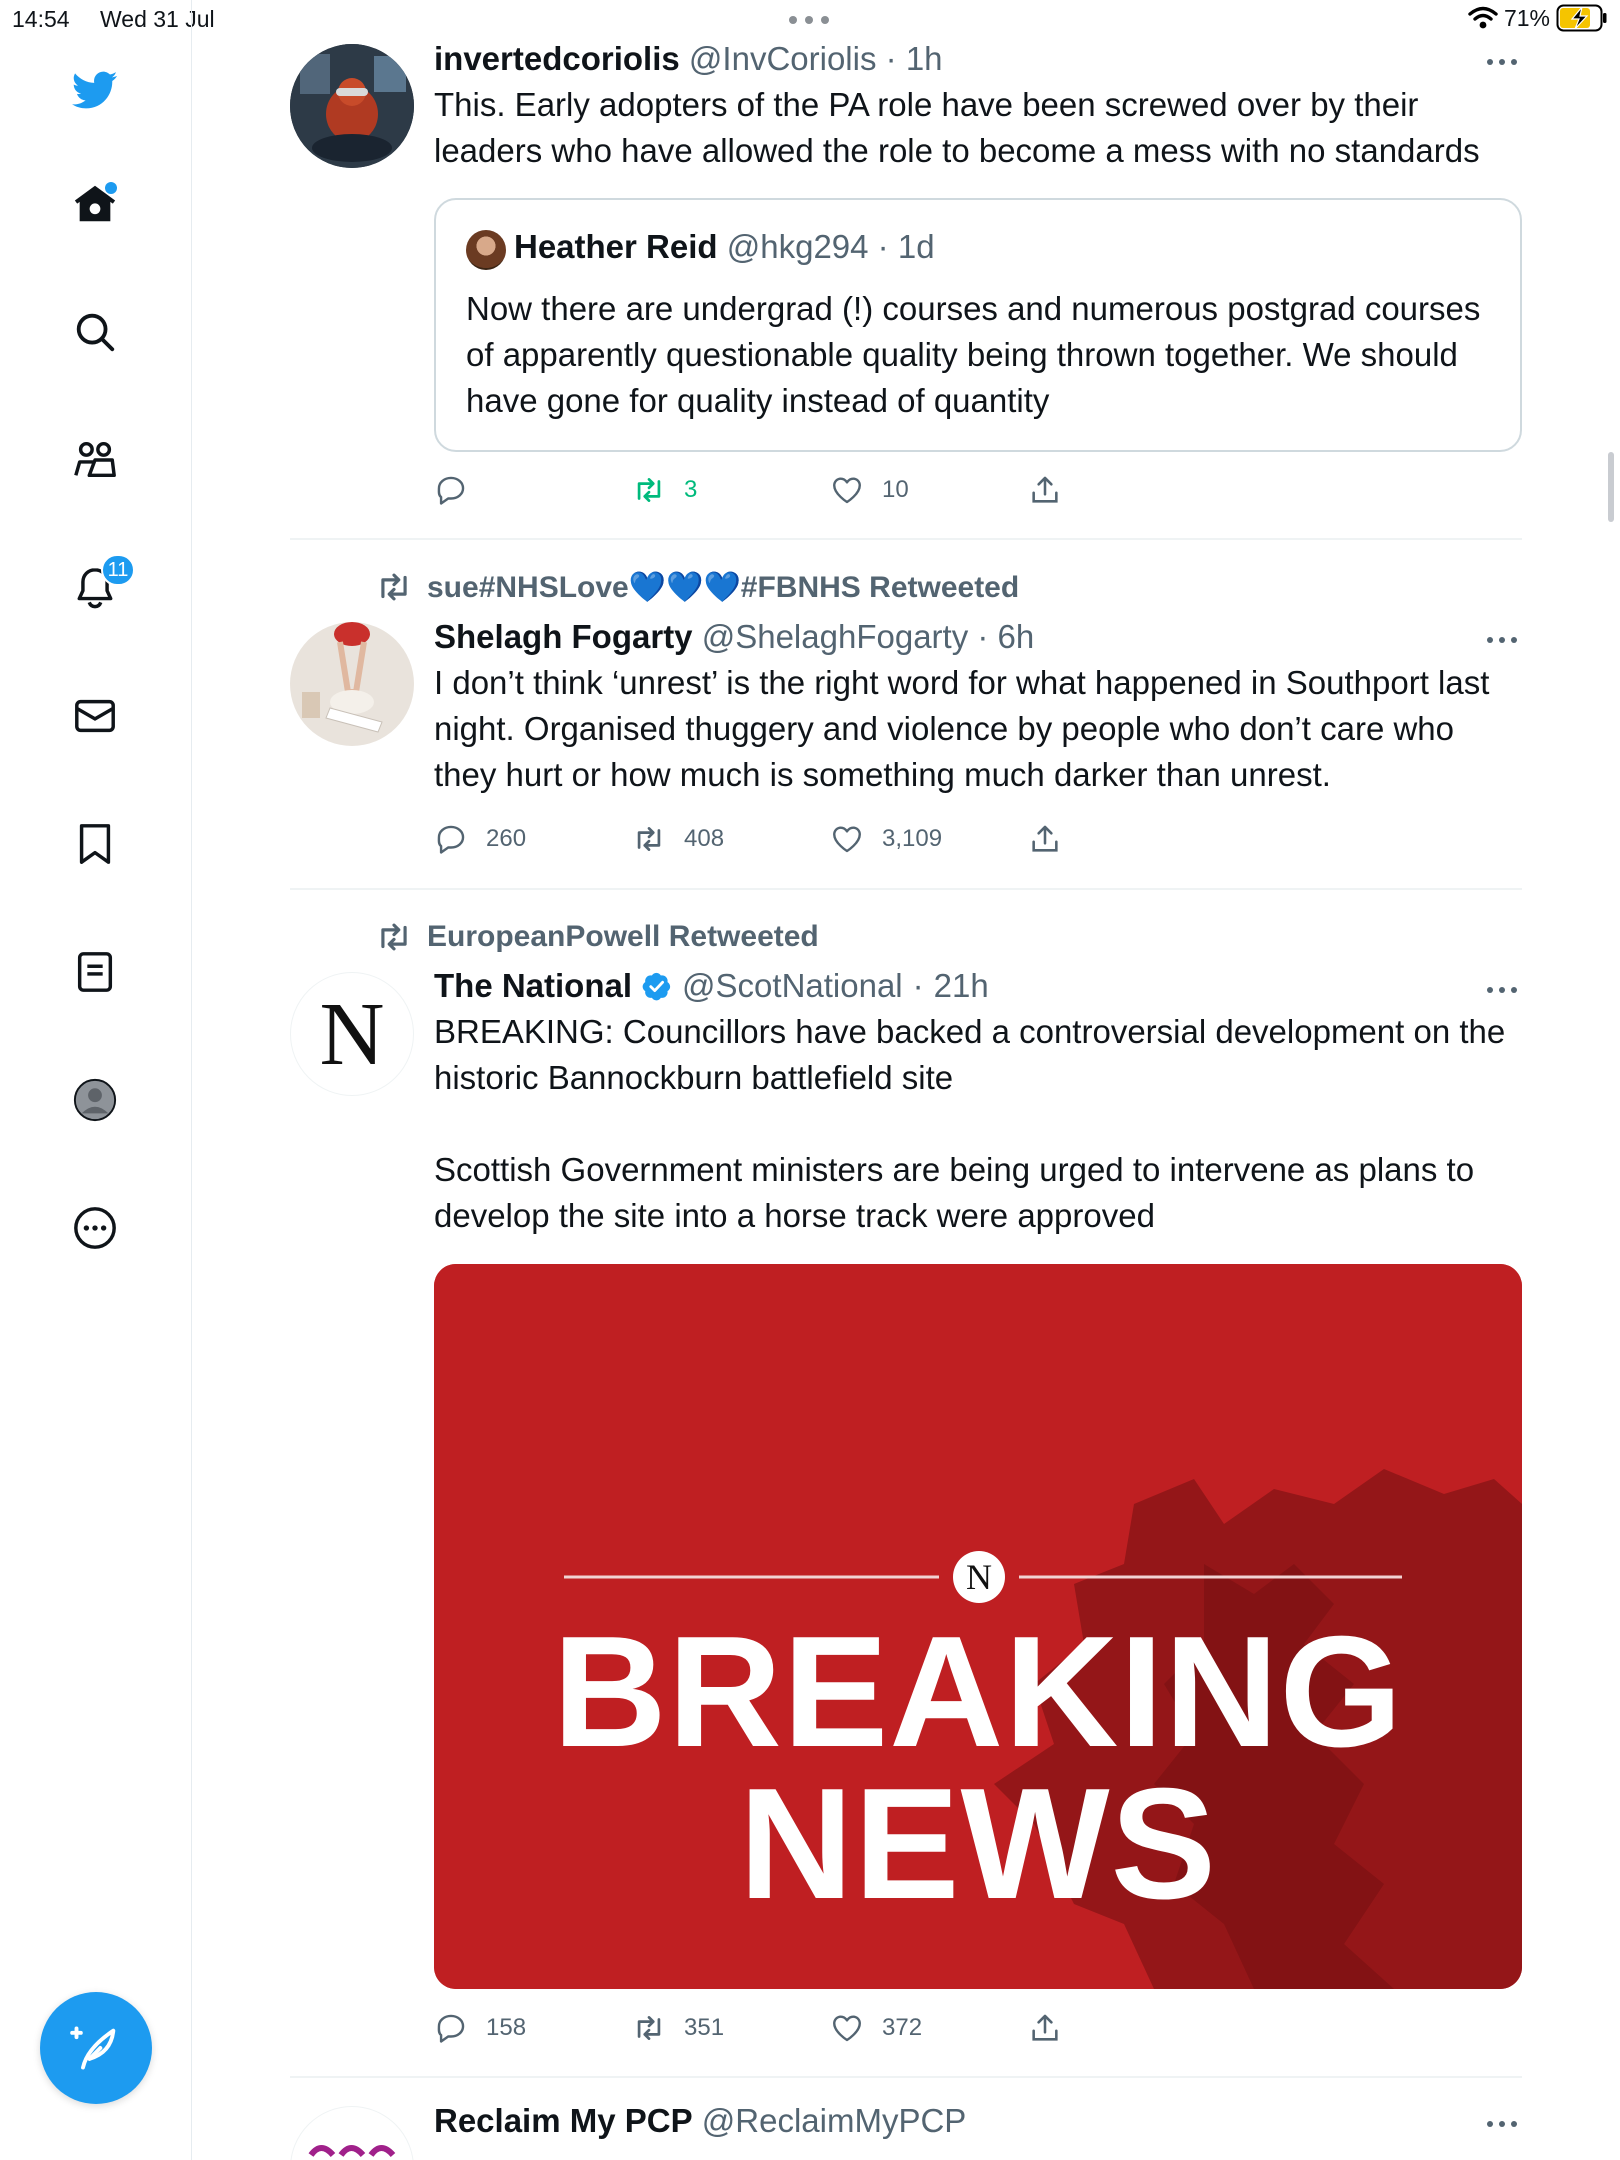 The height and width of the screenshot is (2160, 1620). Describe the element at coordinates (95, 1228) in the screenshot. I see `nav-more` at that location.